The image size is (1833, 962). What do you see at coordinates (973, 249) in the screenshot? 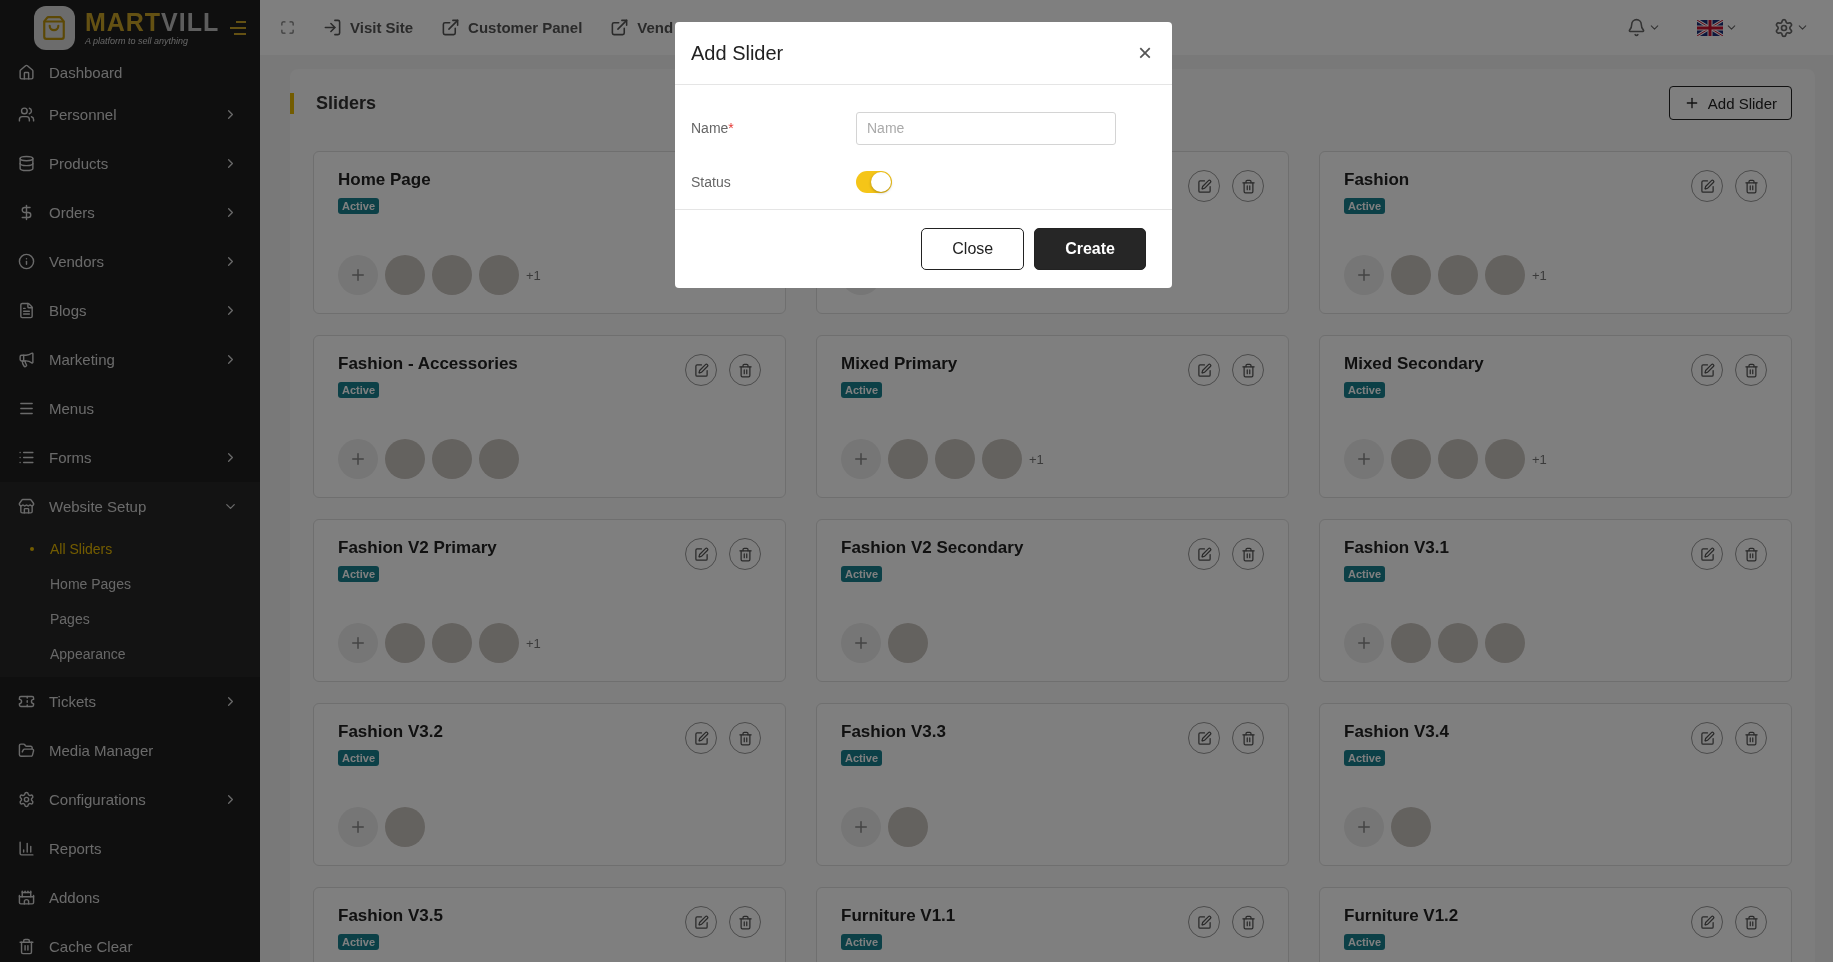
I see `close-button: Close` at bounding box center [973, 249].